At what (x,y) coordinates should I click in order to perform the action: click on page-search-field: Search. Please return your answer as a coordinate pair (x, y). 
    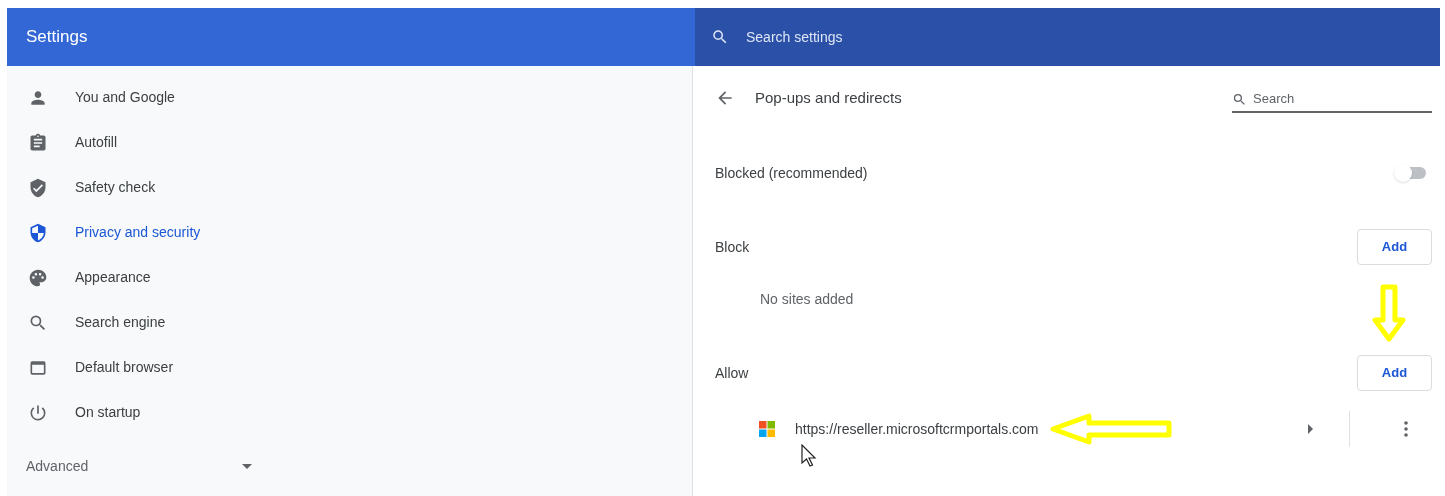
    Looking at the image, I should click on (1332, 101).